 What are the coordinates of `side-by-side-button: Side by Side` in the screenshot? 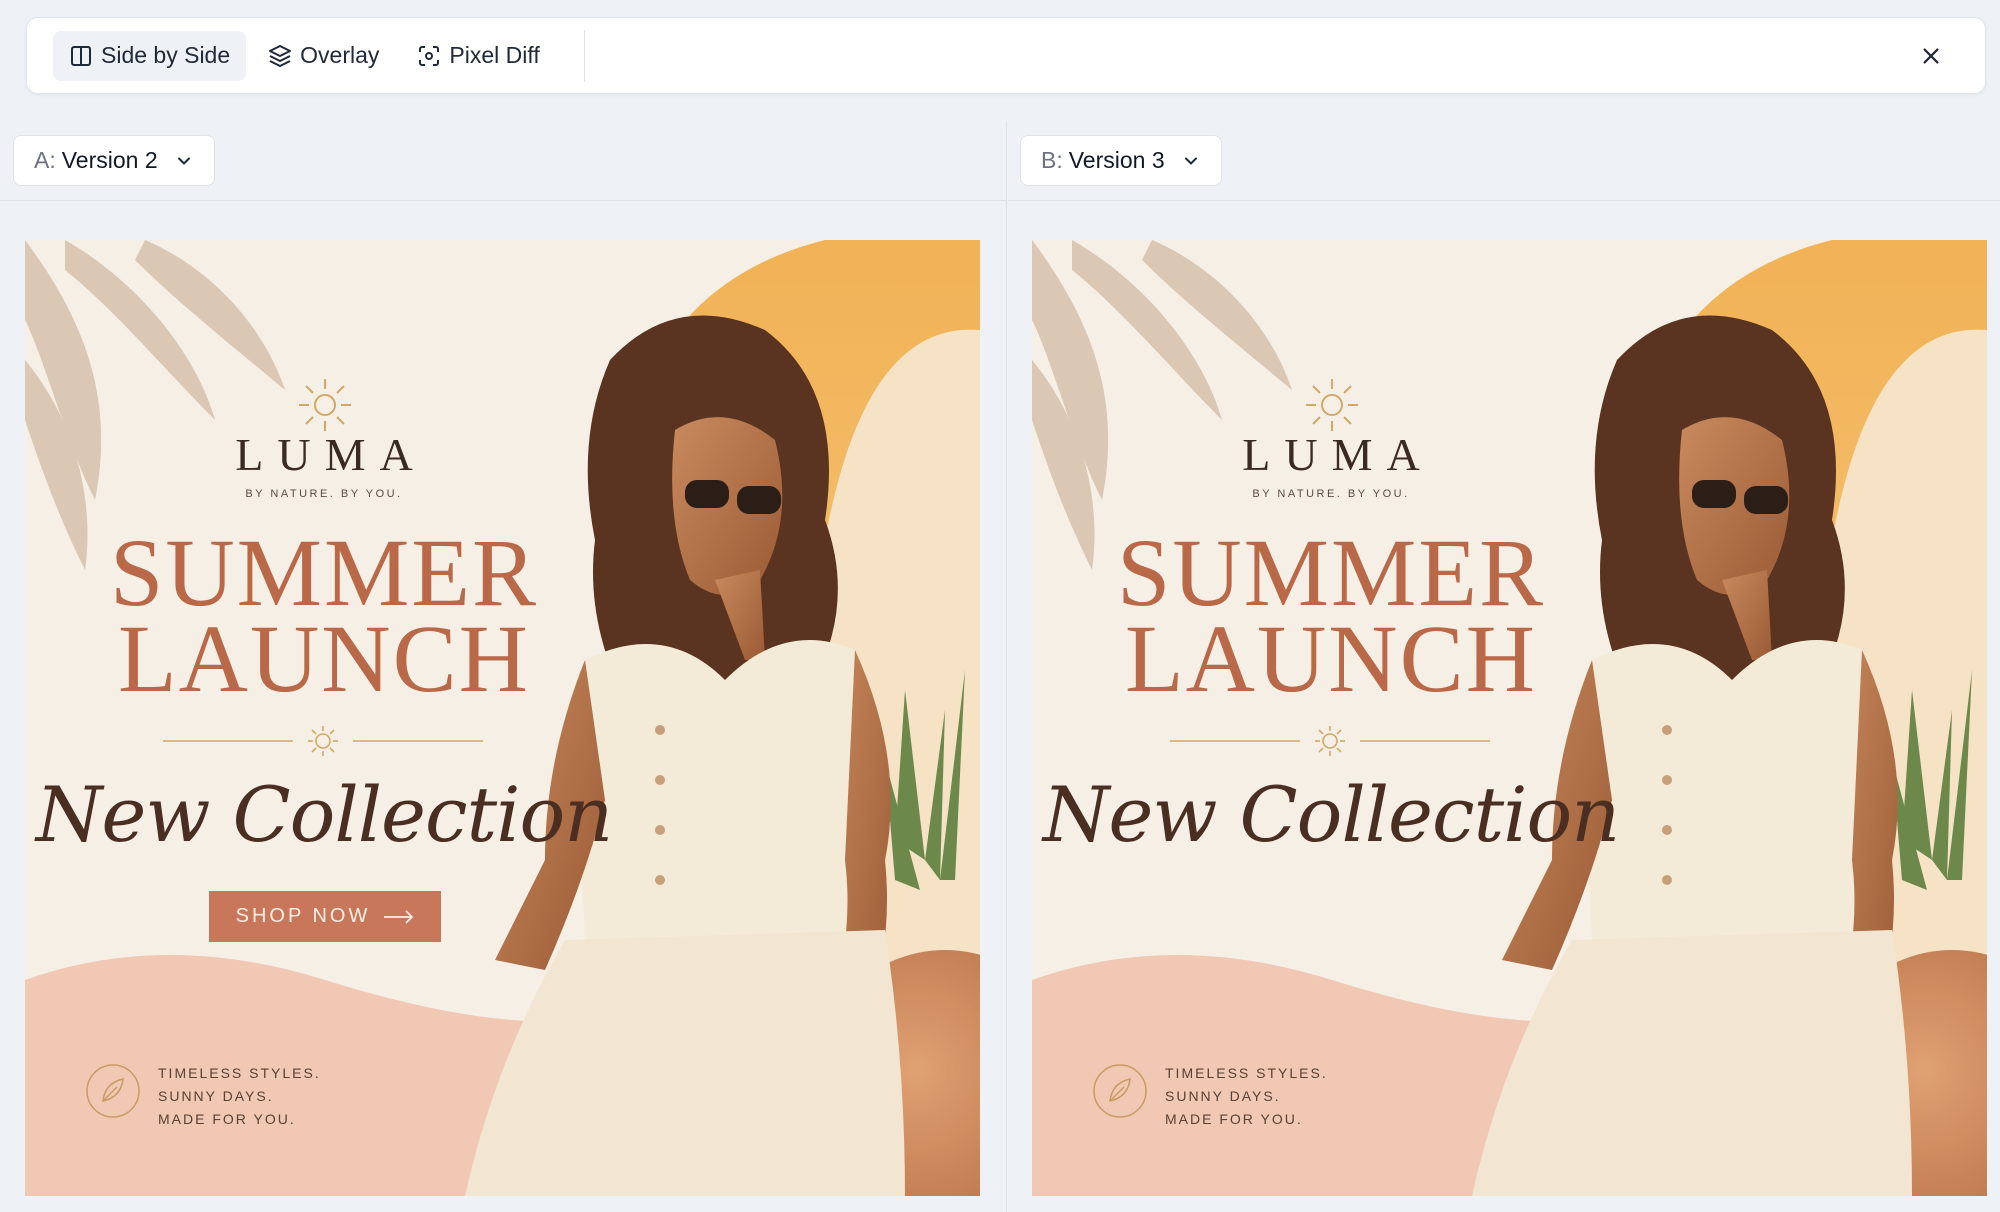 It's located at (150, 55).